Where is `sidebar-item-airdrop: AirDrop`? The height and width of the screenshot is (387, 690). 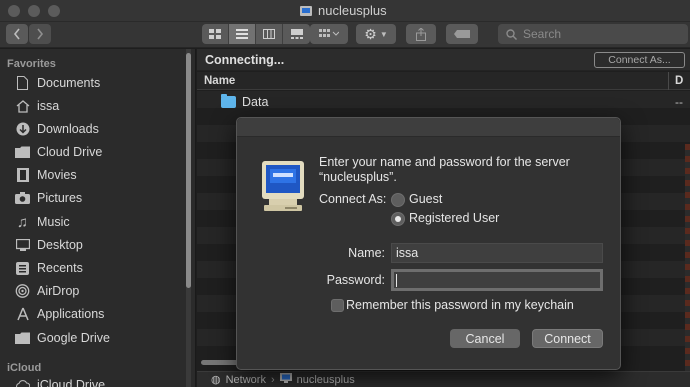 sidebar-item-airdrop: AirDrop is located at coordinates (46, 291).